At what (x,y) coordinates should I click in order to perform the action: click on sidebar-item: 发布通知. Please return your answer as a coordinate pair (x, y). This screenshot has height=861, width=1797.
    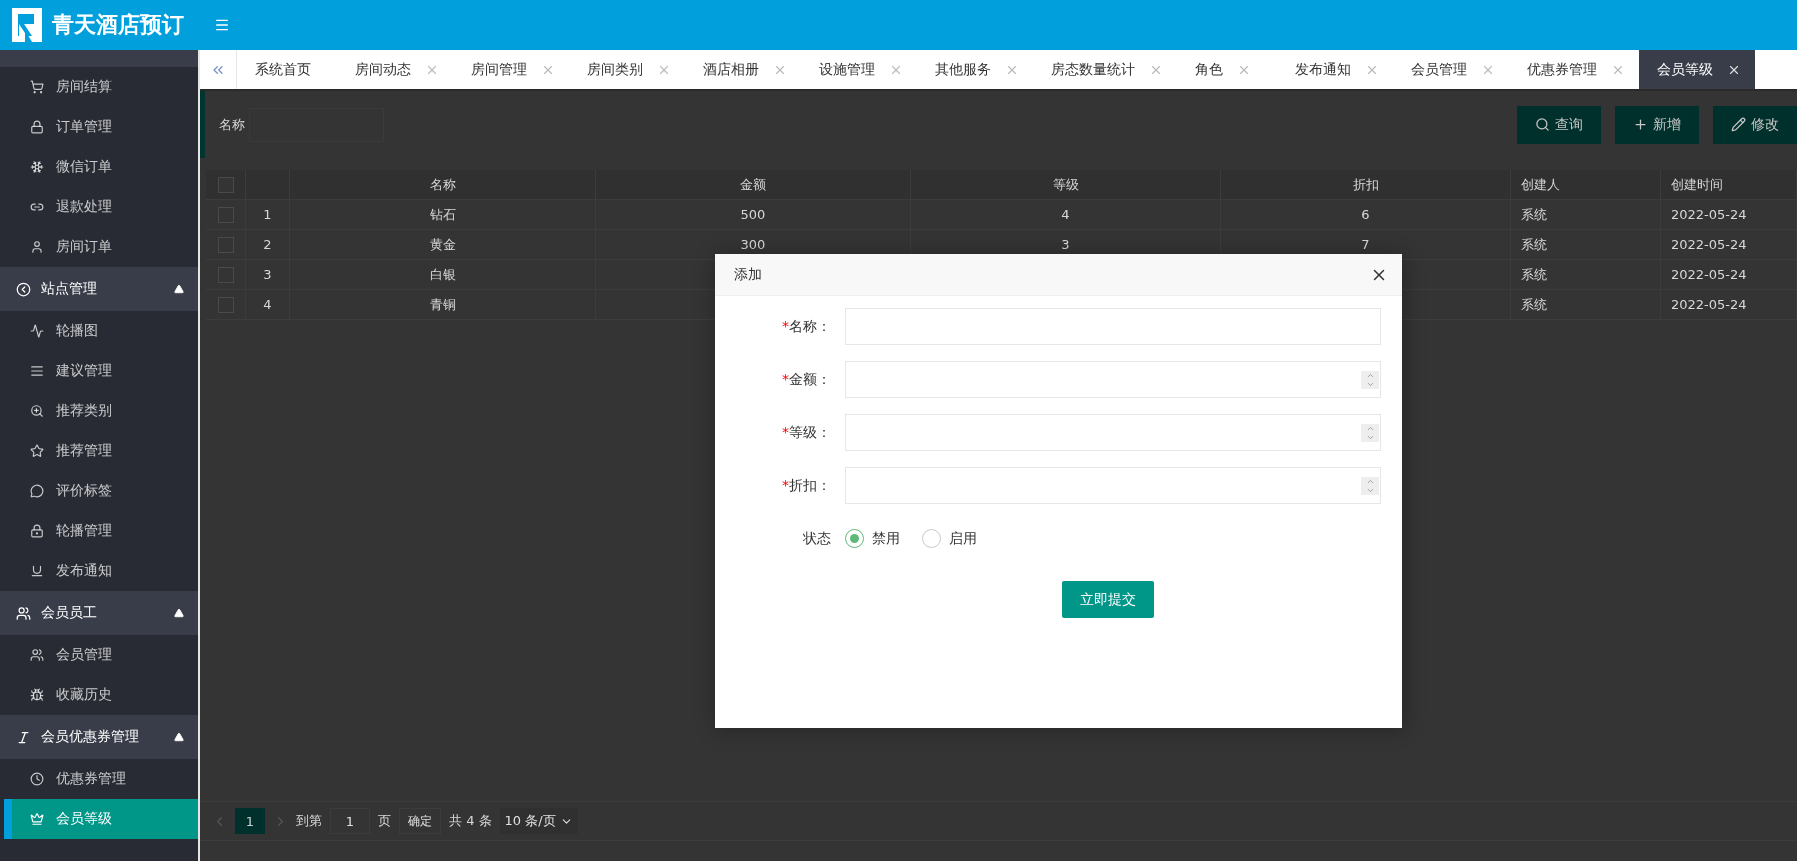
    Looking at the image, I should click on (99, 571).